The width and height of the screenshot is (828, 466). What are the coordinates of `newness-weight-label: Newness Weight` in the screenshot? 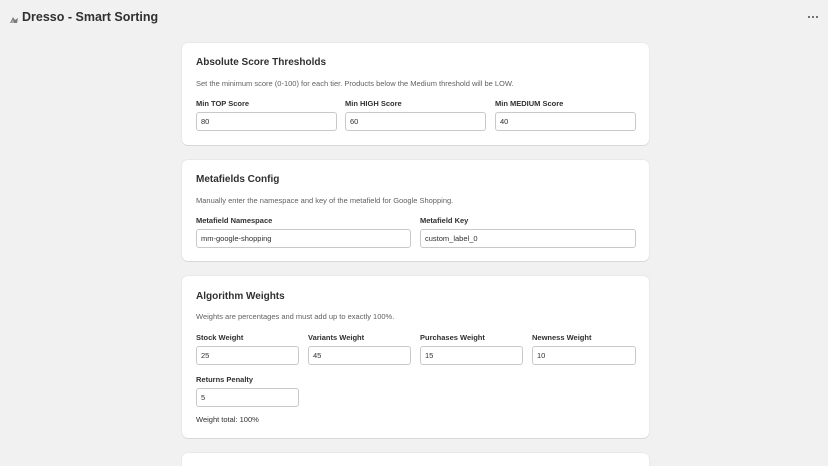 It's located at (562, 337).